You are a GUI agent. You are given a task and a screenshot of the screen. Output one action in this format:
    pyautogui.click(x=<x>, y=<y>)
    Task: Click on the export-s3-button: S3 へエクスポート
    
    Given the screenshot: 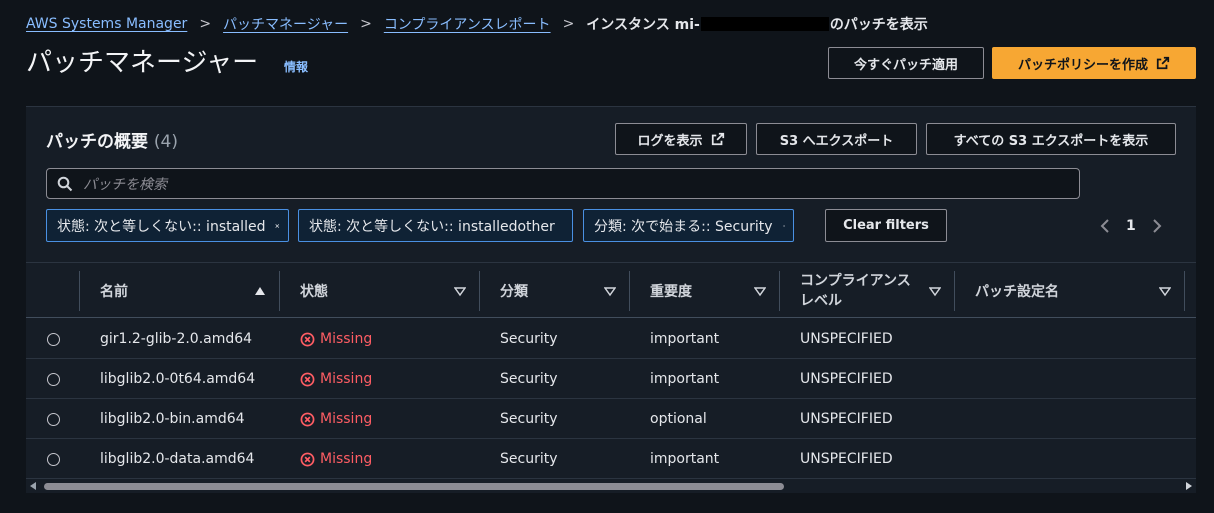 What is the action you would take?
    pyautogui.click(x=836, y=139)
    